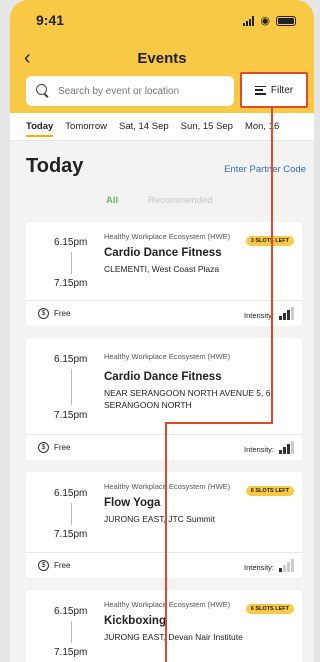 The width and height of the screenshot is (320, 662). What do you see at coordinates (173, 637) in the screenshot?
I see `event-location: JURONG EAST, Devan Nair Institute` at bounding box center [173, 637].